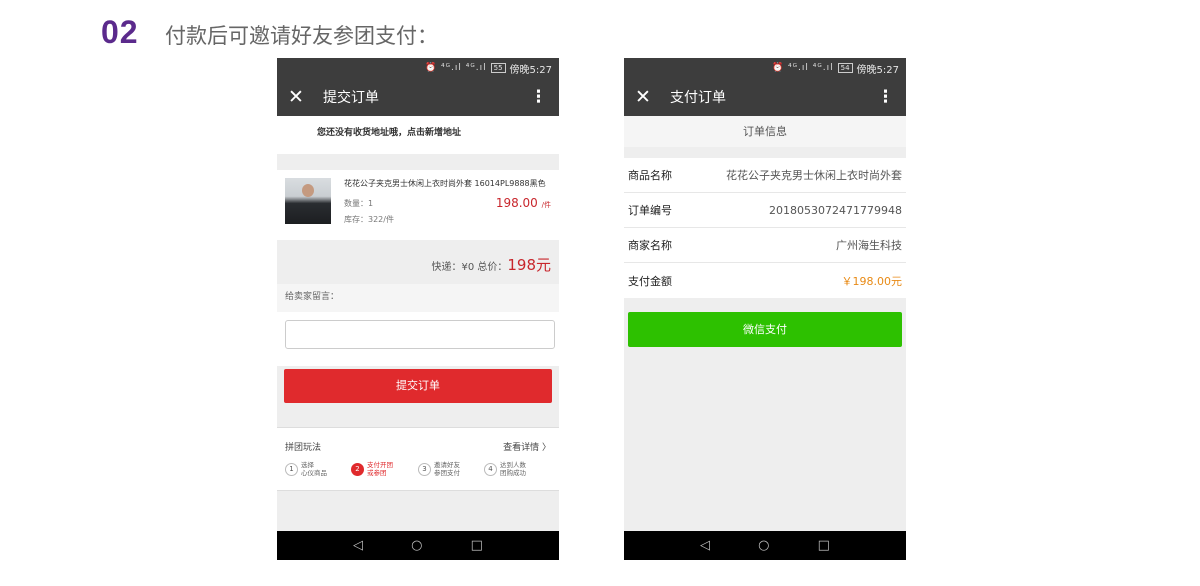 Image resolution: width=1200 pixels, height=586 pixels. What do you see at coordinates (765, 210) in the screenshot?
I see `info-row-order-number: 订单编号 2018053072471779948` at bounding box center [765, 210].